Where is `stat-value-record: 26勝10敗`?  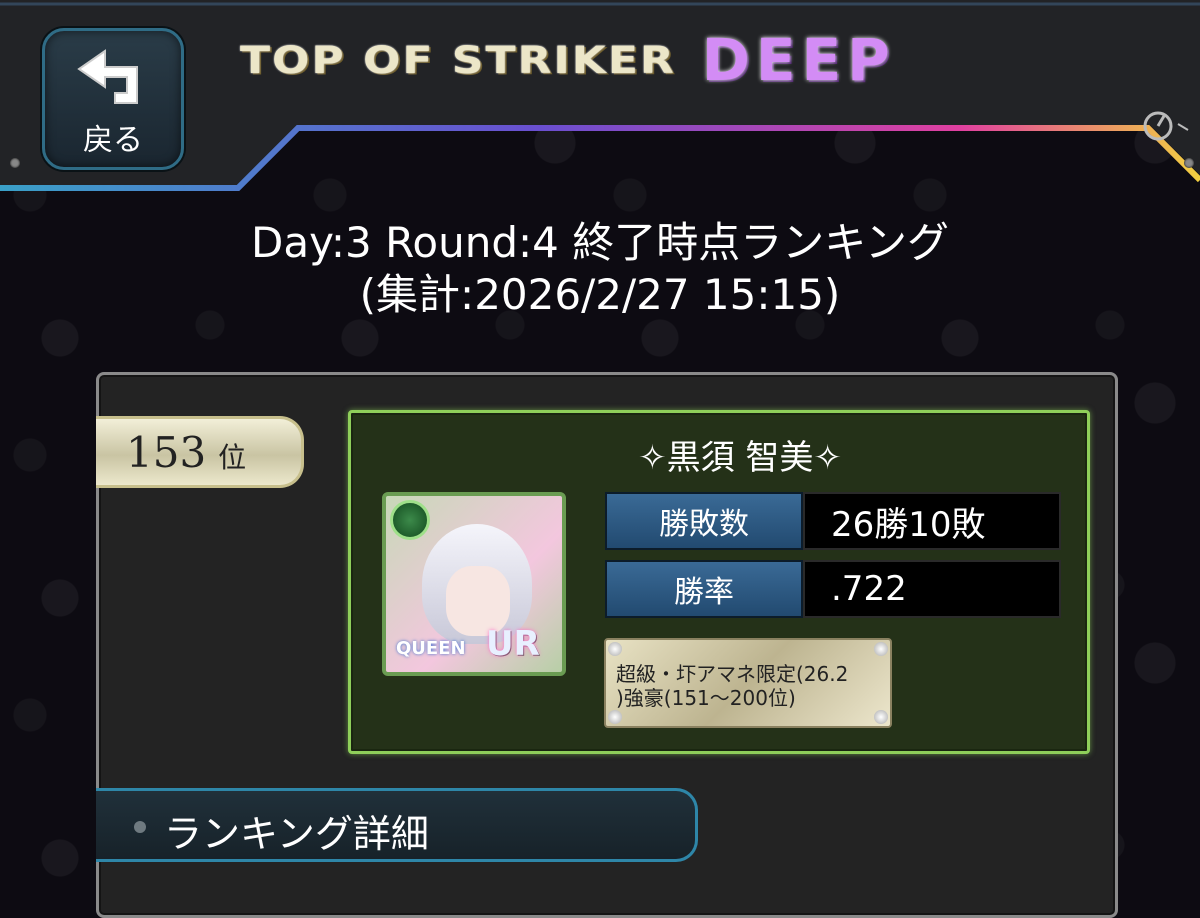
stat-value-record: 26勝10敗 is located at coordinates (932, 521).